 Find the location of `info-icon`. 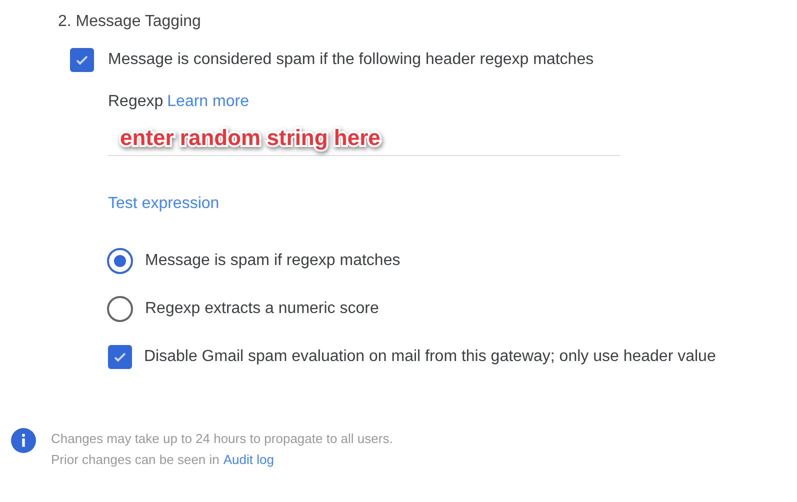

info-icon is located at coordinates (23, 440).